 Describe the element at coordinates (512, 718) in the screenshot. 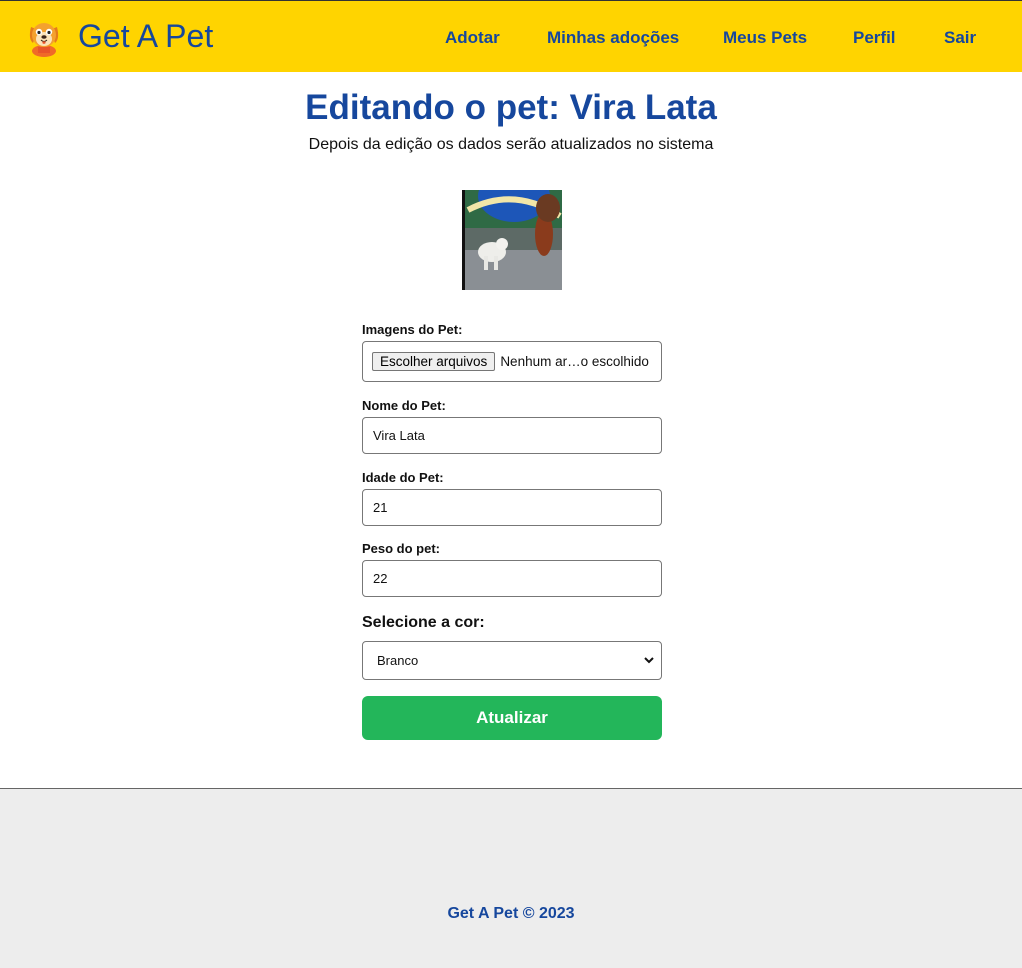

I see `update-button: Atualizar` at that location.